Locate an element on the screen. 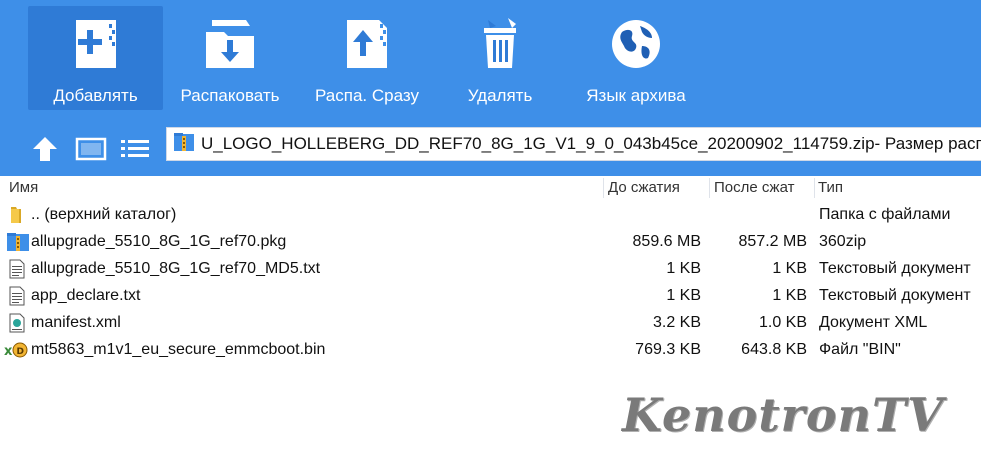 The width and height of the screenshot is (981, 449). file-size: 643.8 KB is located at coordinates (774, 349).